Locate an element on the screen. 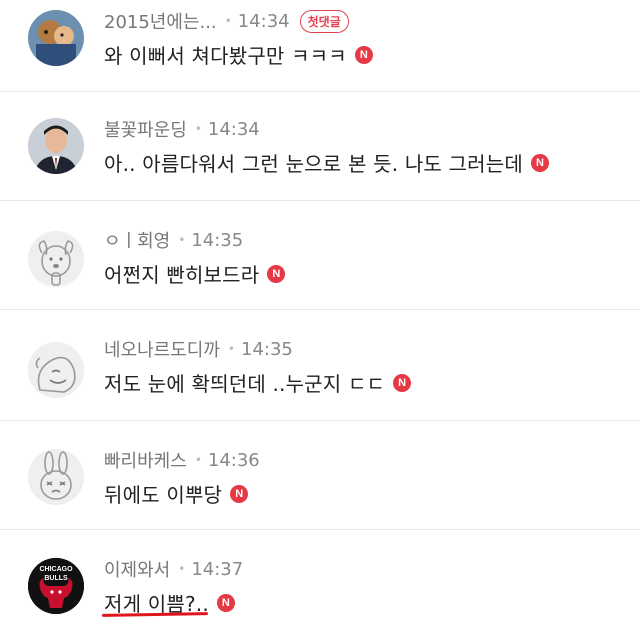  comment-text: 저도 눈에 확띄던데 ..누군지 ㄷㄷ is located at coordinates (245, 384).